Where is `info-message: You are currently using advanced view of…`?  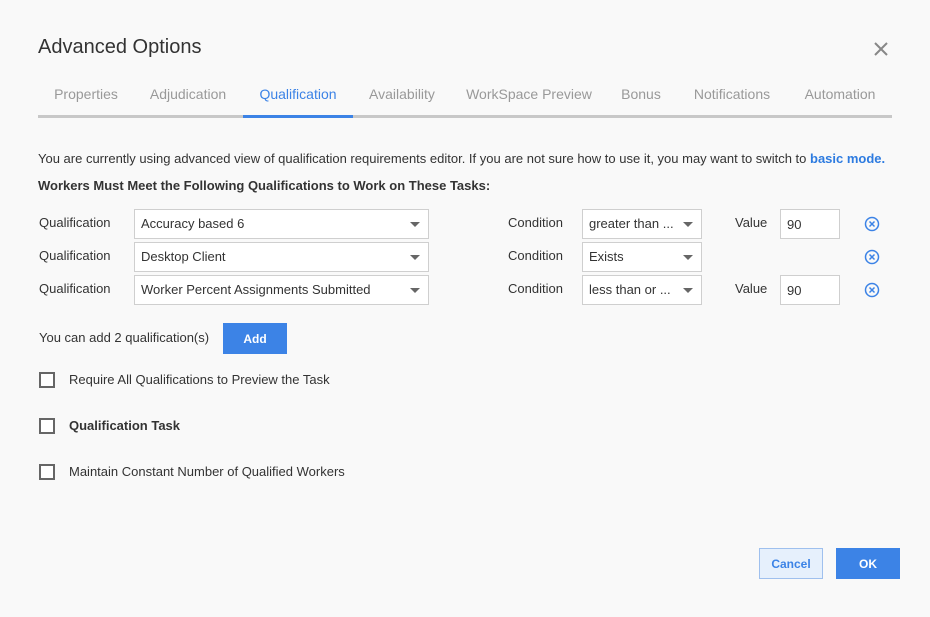 info-message: You are currently using advanced view of… is located at coordinates (422, 158).